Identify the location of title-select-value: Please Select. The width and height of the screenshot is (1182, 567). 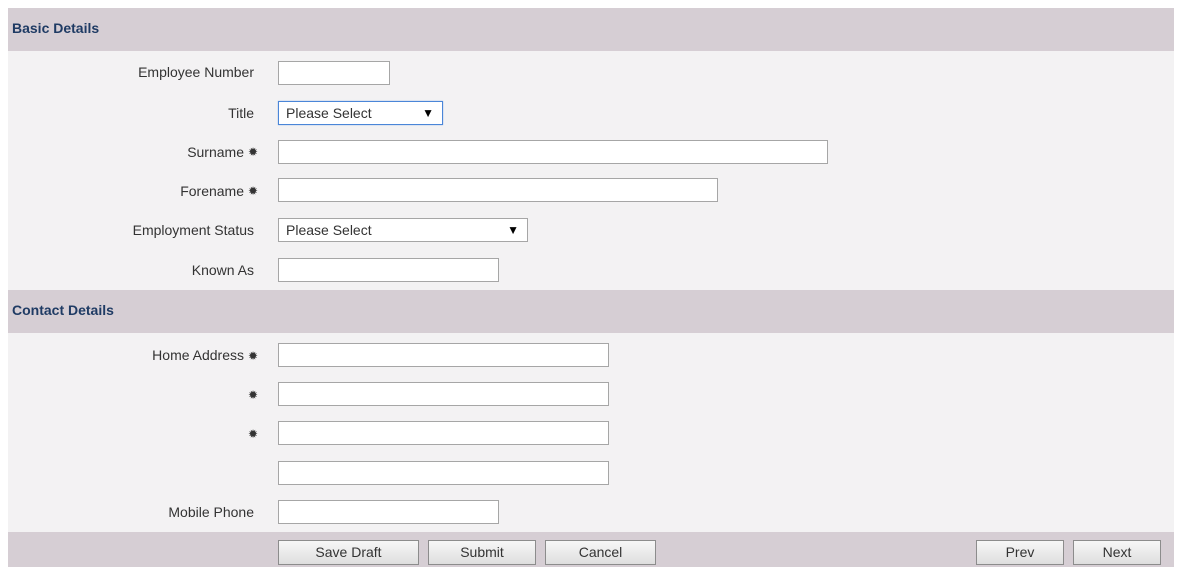
(329, 113).